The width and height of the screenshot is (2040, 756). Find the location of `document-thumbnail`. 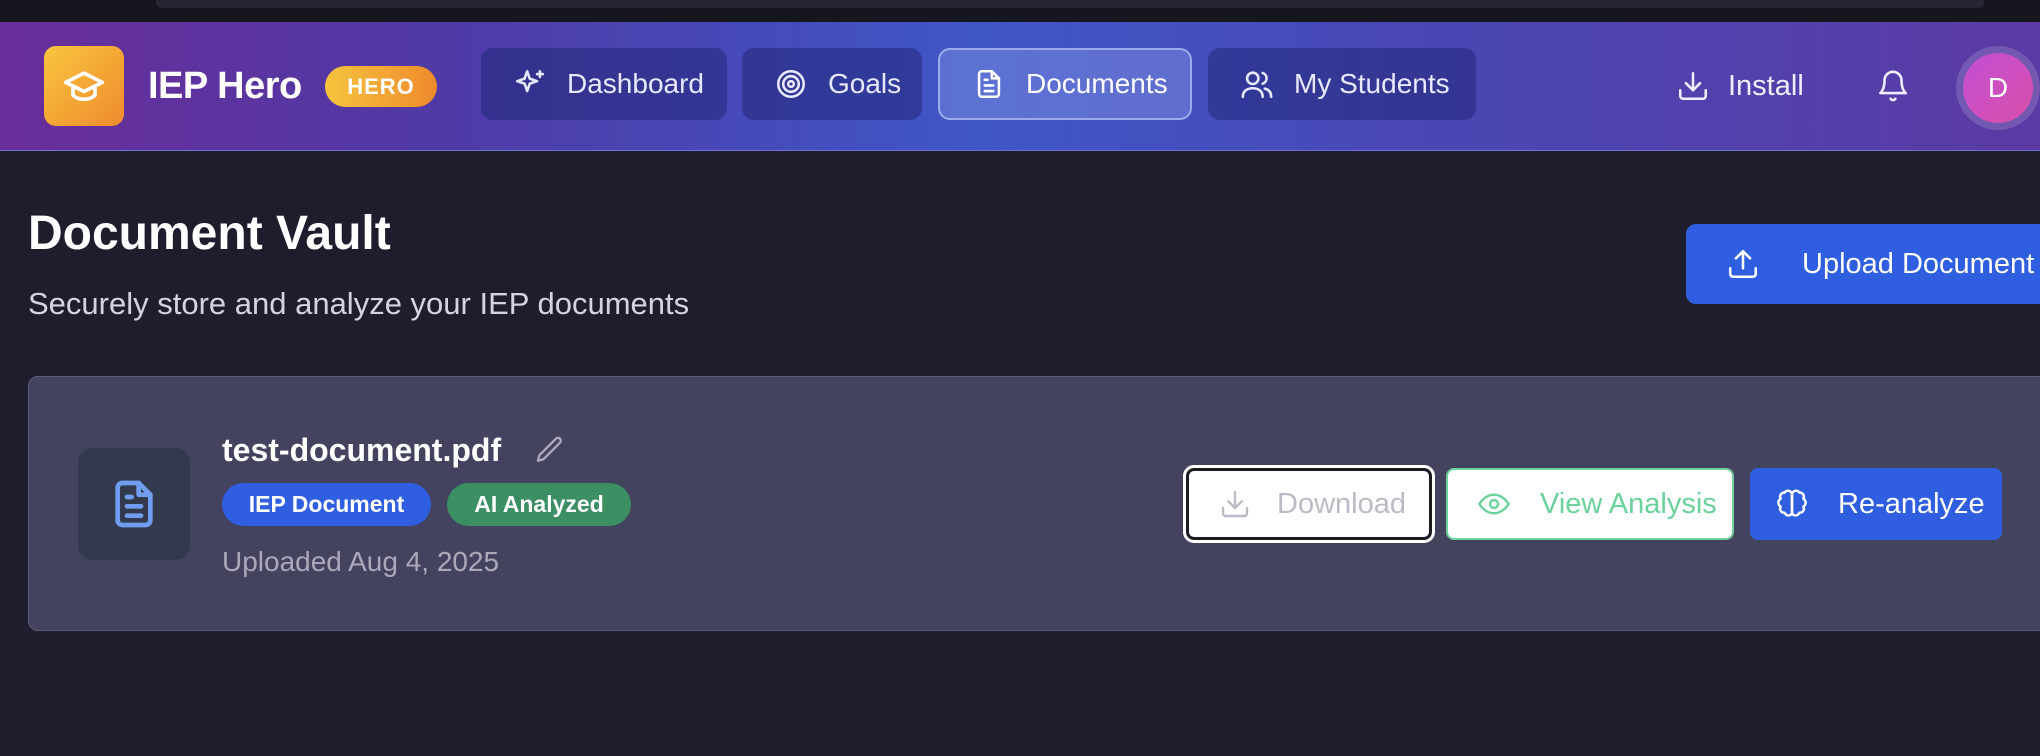

document-thumbnail is located at coordinates (134, 504).